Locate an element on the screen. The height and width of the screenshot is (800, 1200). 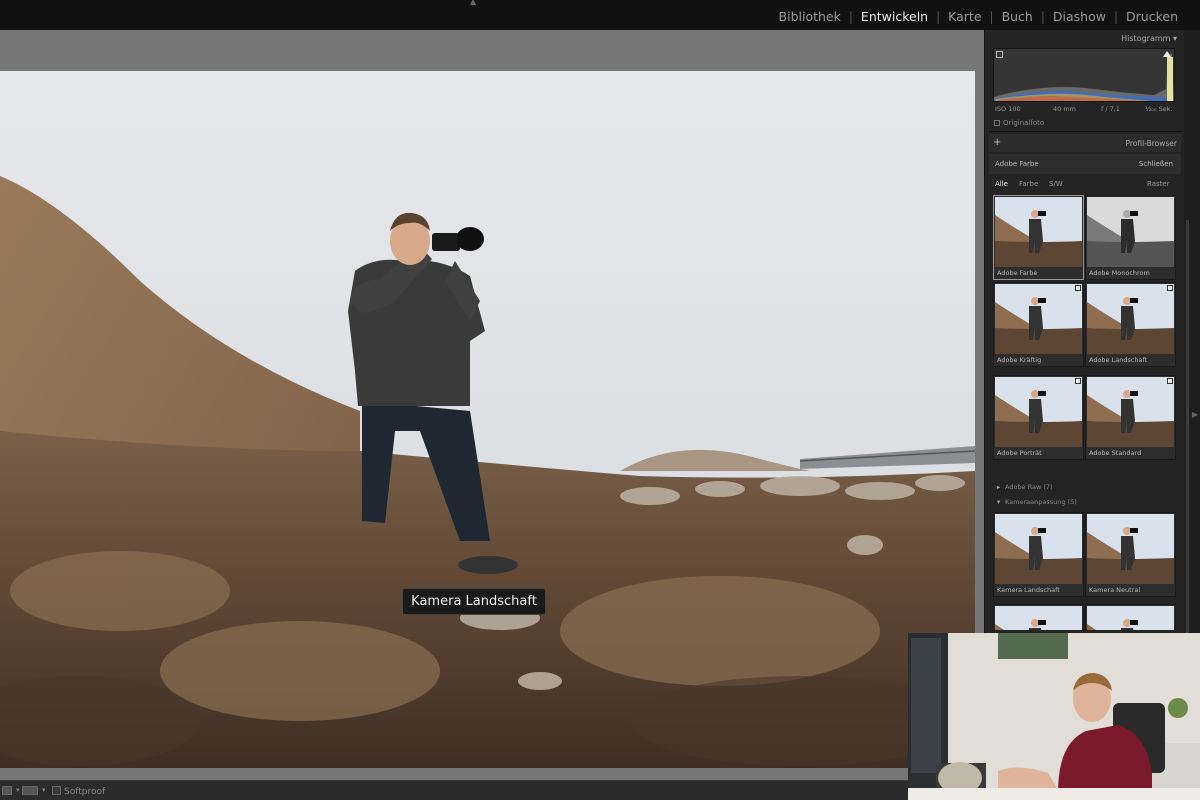
filter-all: Alle is located at coordinates (1001, 184).